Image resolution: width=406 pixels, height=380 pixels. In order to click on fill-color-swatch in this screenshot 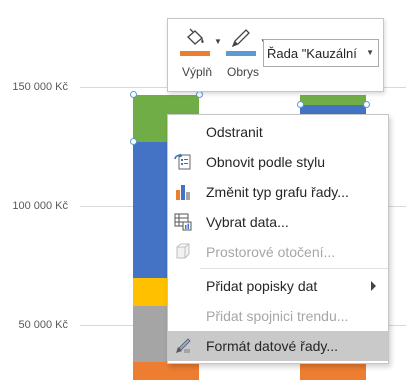, I will do `click(195, 53)`.